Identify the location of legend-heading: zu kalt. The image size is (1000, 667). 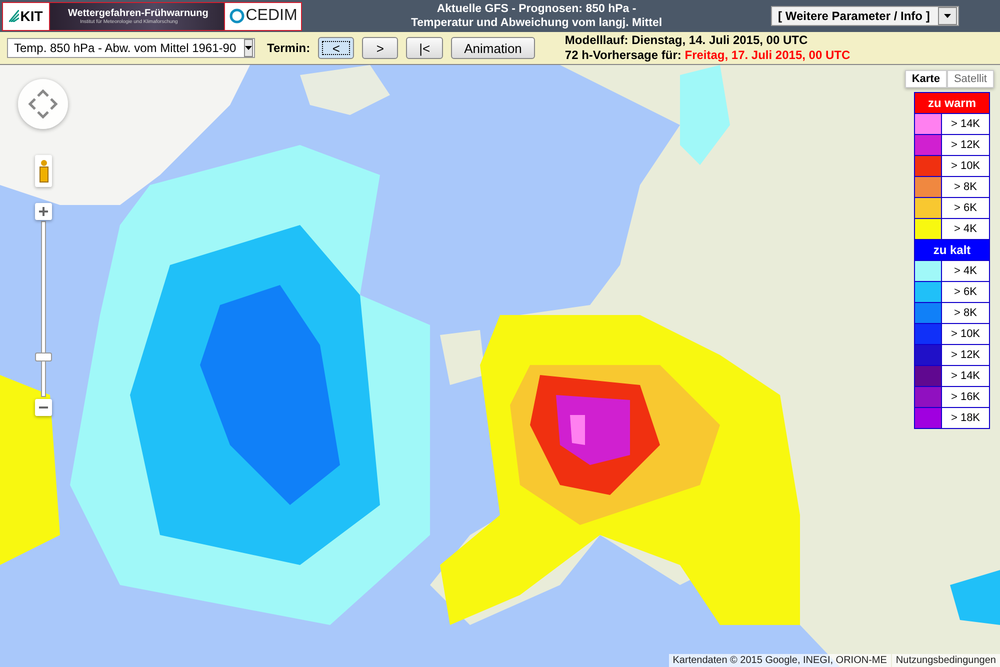
(952, 250).